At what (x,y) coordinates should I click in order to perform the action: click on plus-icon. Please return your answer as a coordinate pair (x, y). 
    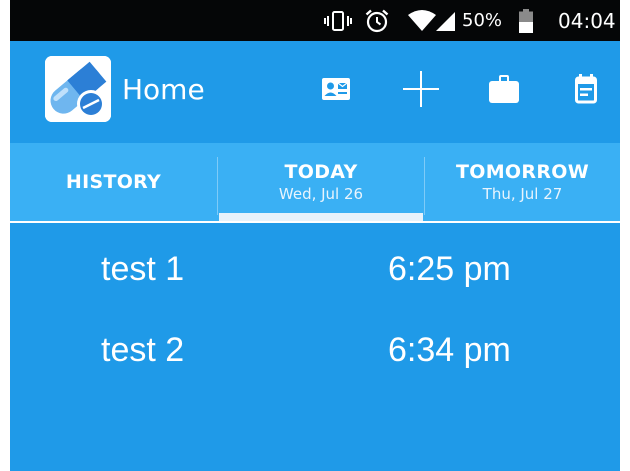
    Looking at the image, I should click on (421, 89).